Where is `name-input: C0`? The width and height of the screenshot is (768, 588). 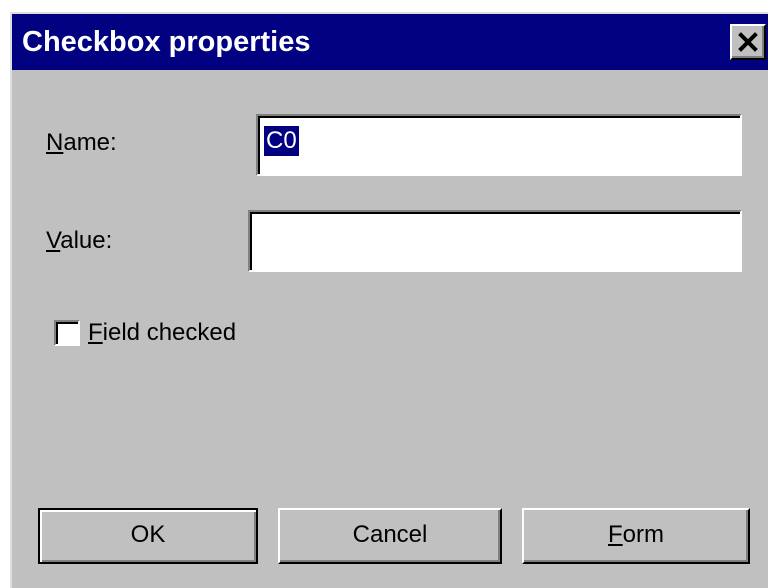
name-input: C0 is located at coordinates (499, 145).